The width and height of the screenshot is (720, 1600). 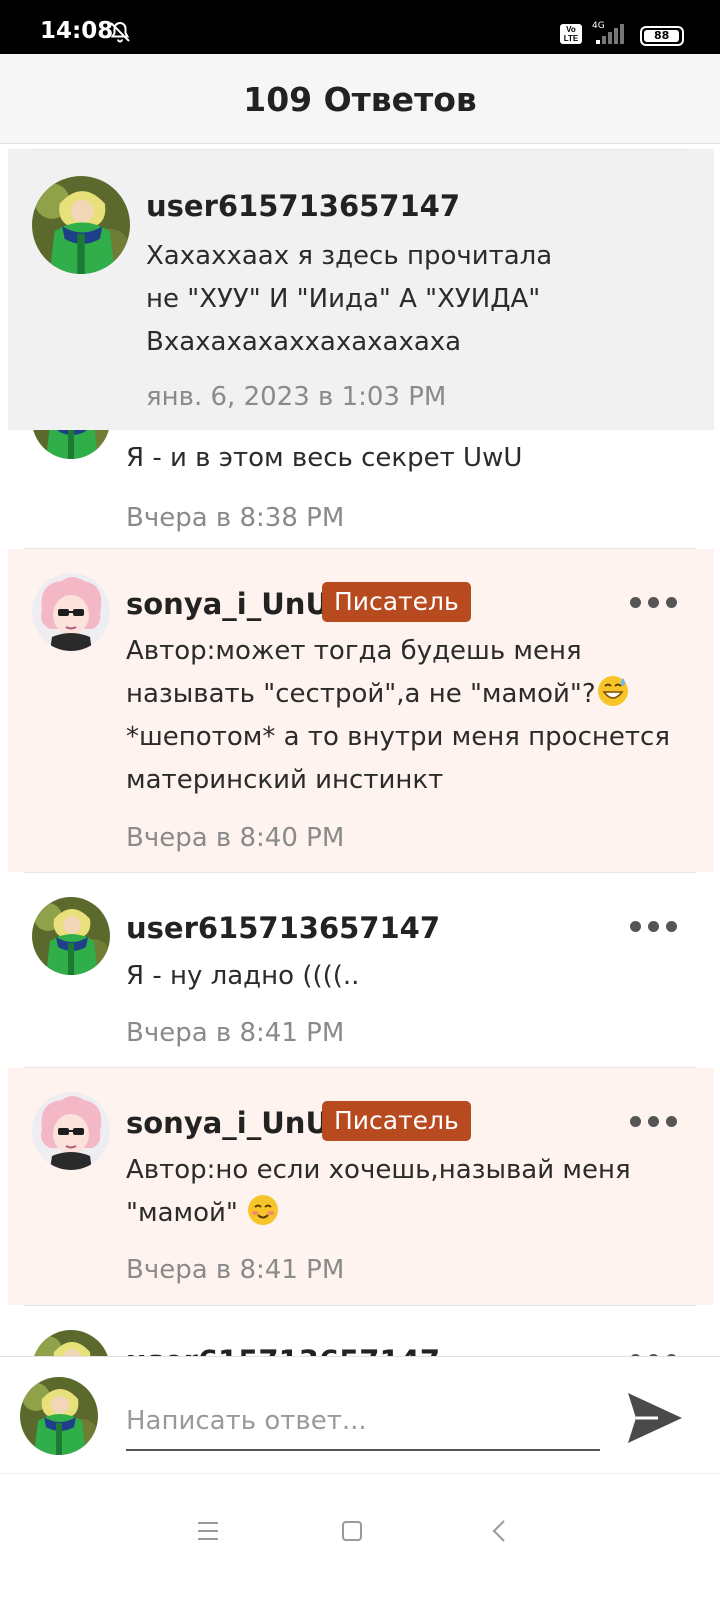 I want to click on smiling-blush-emoji-icon, so click(x=263, y=1210).